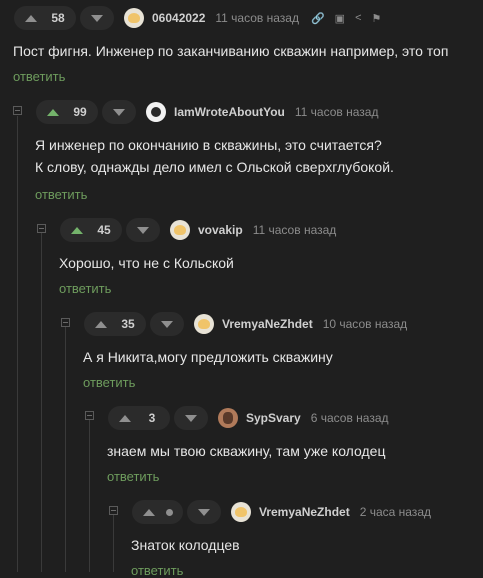 This screenshot has height=578, width=483. I want to click on vote-control: 3, so click(139, 418).